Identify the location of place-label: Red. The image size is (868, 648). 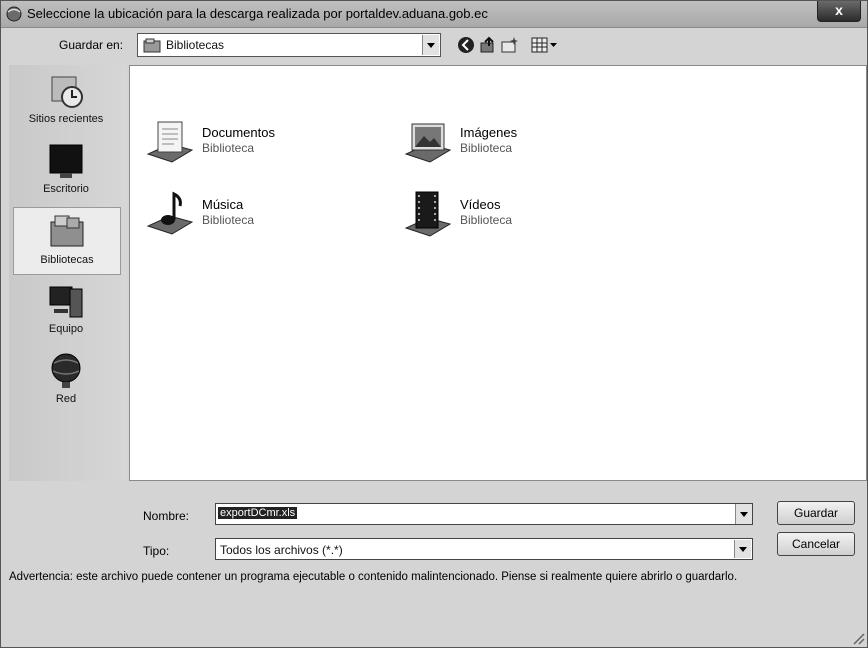
(66, 399).